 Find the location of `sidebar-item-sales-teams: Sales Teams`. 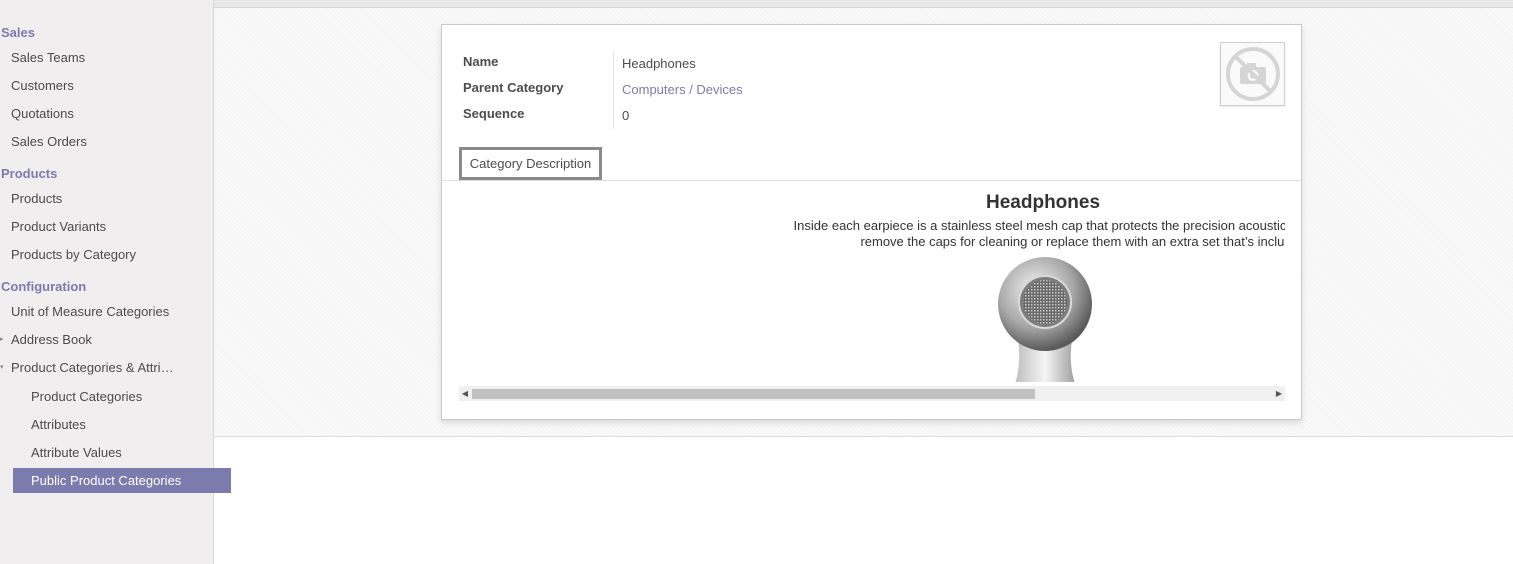

sidebar-item-sales-teams: Sales Teams is located at coordinates (106, 58).